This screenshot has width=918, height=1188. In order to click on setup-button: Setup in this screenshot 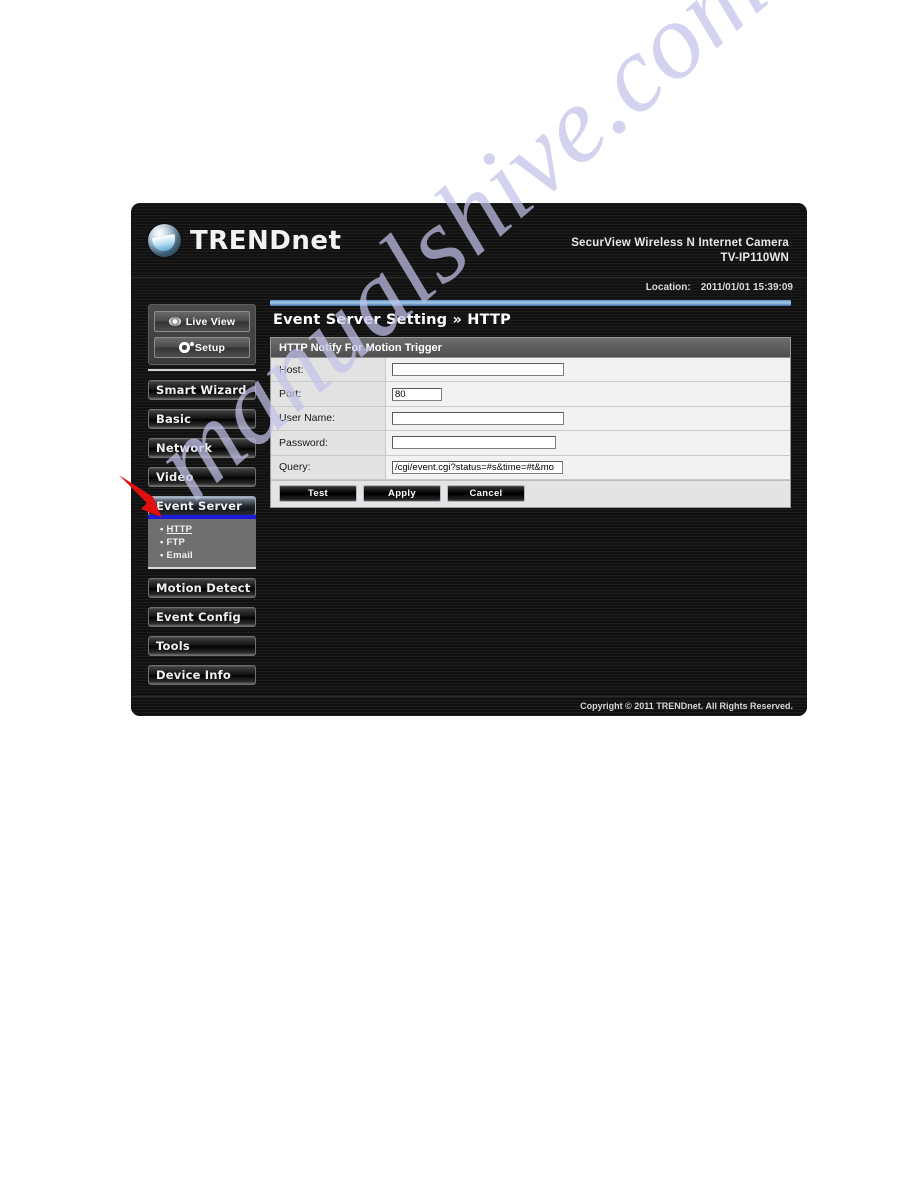, I will do `click(202, 347)`.